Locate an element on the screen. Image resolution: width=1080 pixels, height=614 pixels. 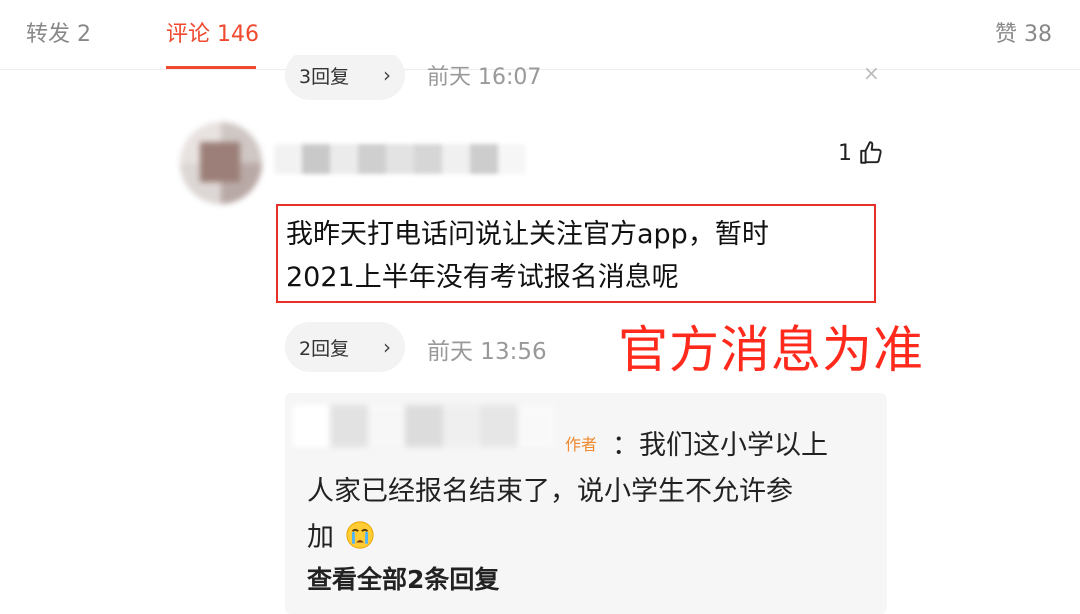
reply-text: ：我们这小学以上 人家已经报名结束了，说小学生不允许参 加 is located at coordinates (587, 492).